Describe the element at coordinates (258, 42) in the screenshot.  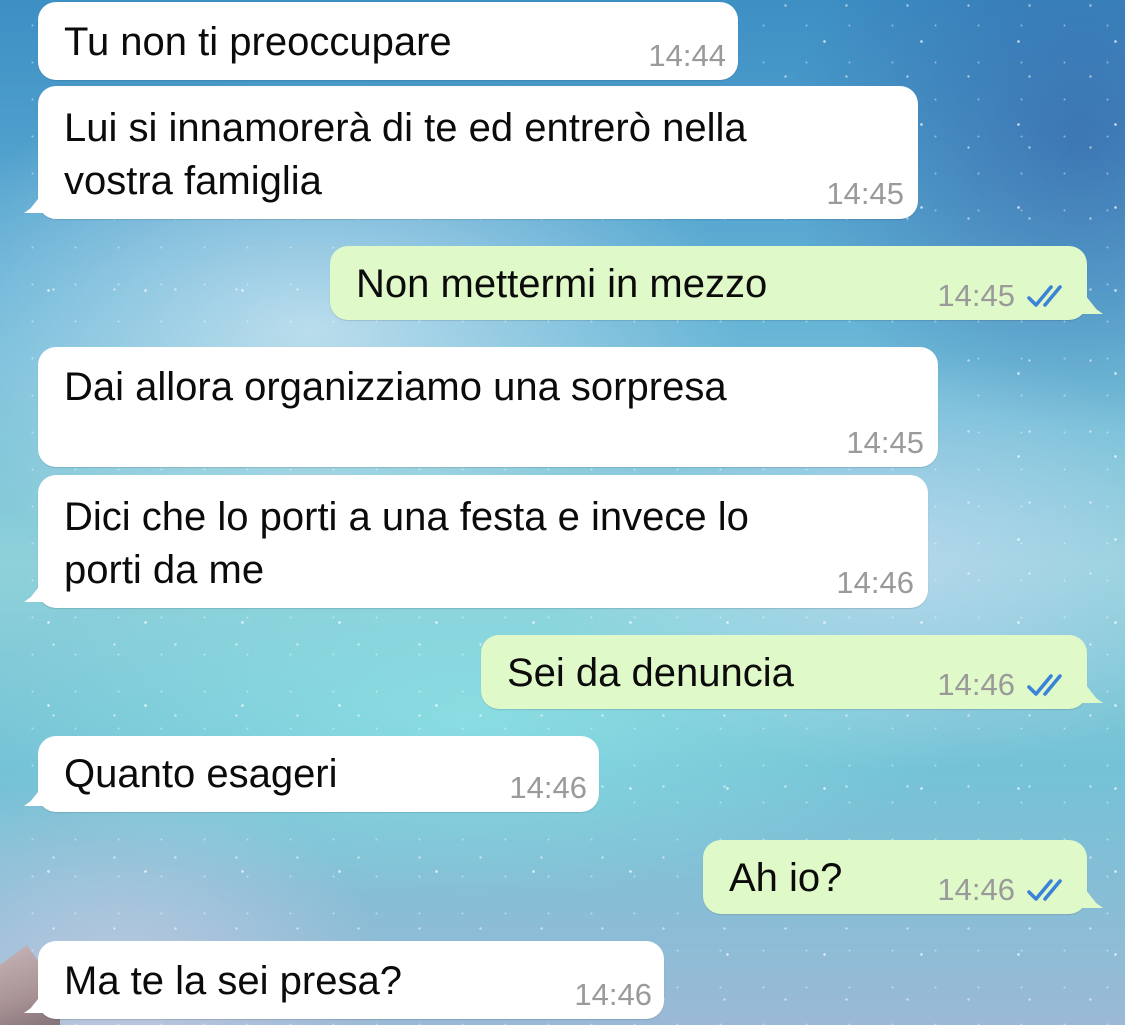
I see `message-text: Tu non ti preoccupare` at that location.